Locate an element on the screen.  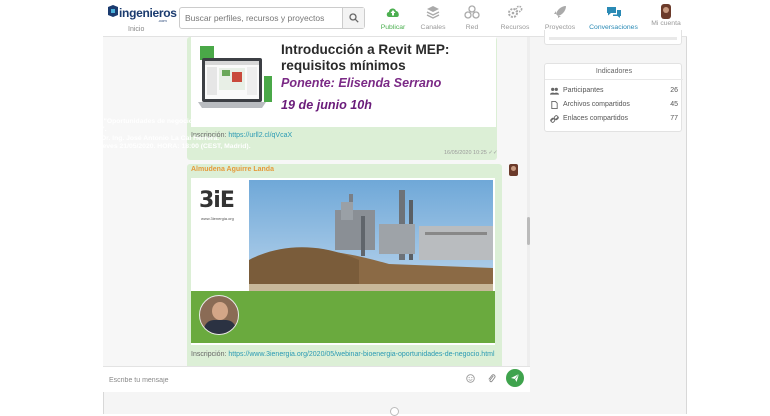
search-button is located at coordinates (353, 18).